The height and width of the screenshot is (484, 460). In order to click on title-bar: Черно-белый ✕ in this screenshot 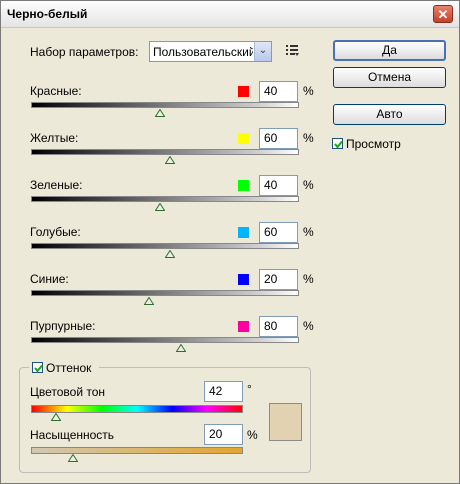, I will do `click(230, 14)`.